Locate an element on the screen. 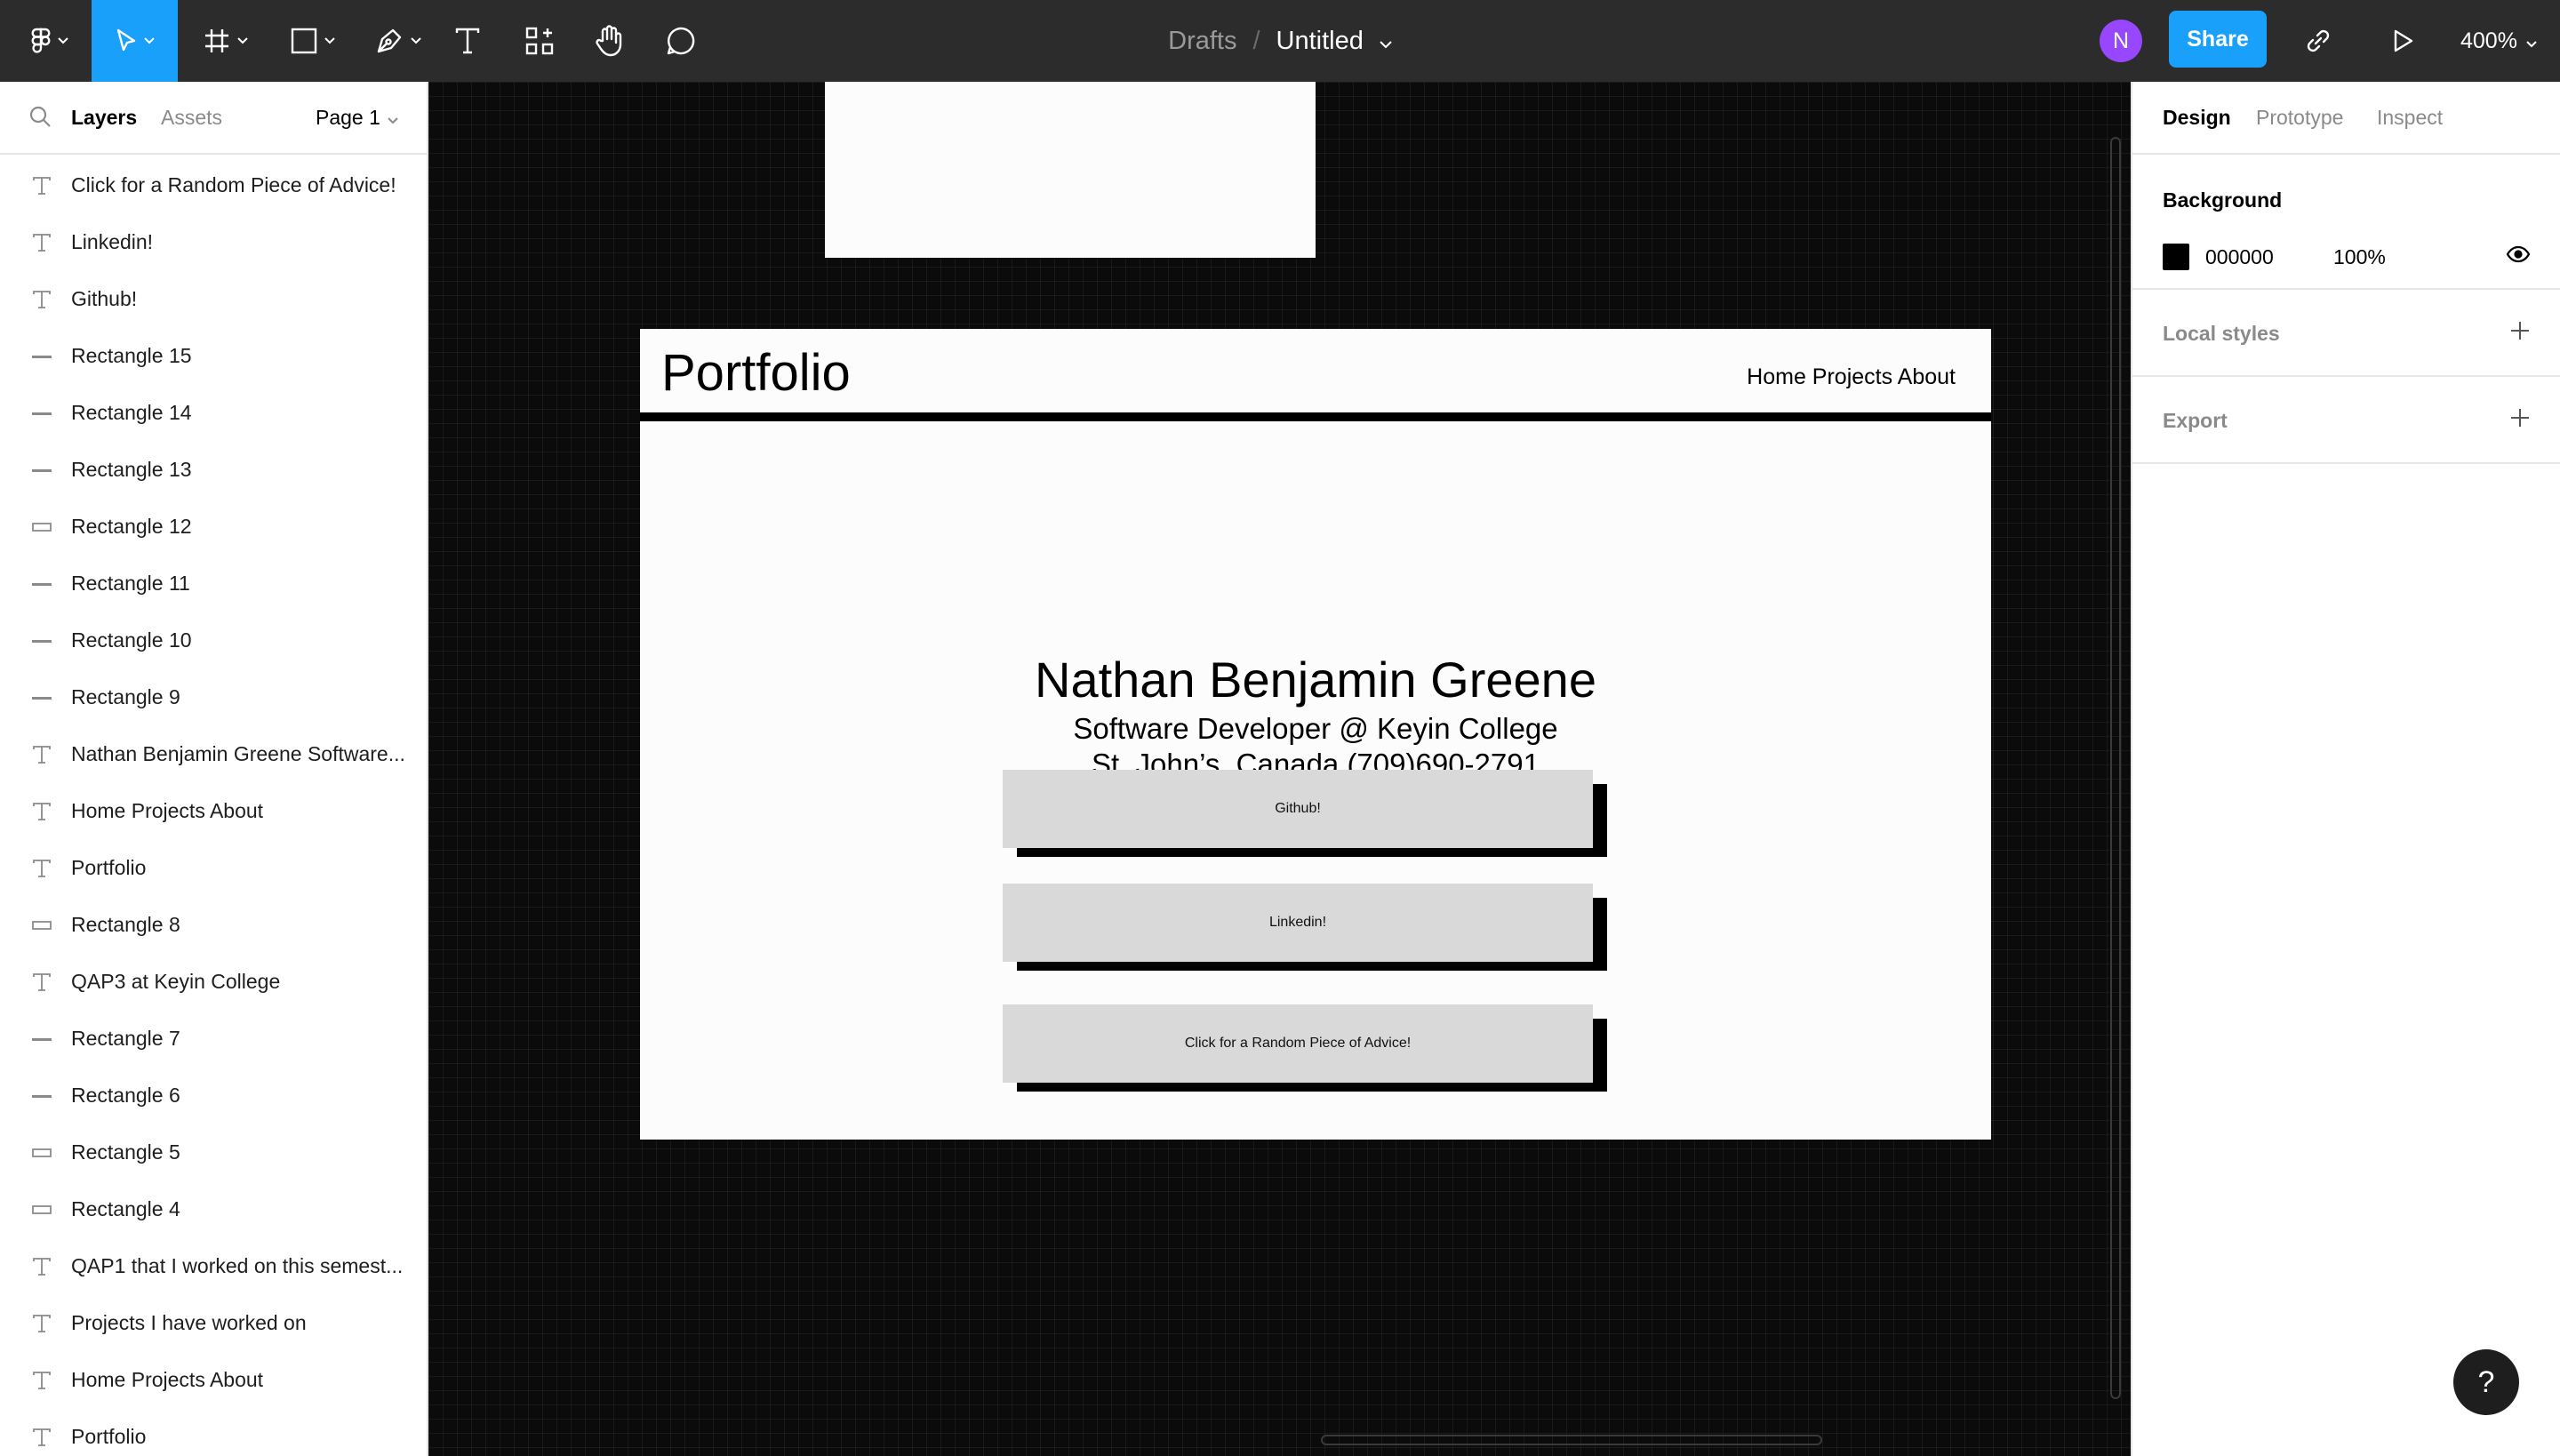 This screenshot has height=1456, width=2560. layer-item: QAP3 at Keyin College is located at coordinates (213, 981).